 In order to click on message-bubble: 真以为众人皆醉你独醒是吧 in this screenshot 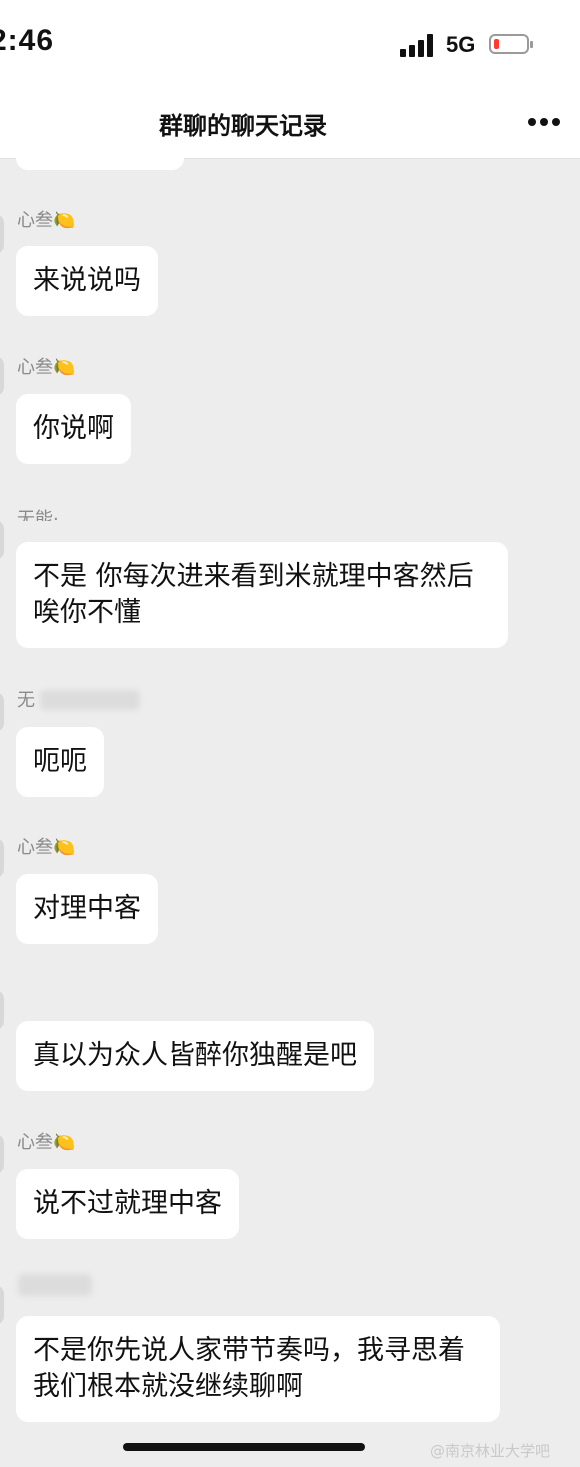, I will do `click(195, 1056)`.